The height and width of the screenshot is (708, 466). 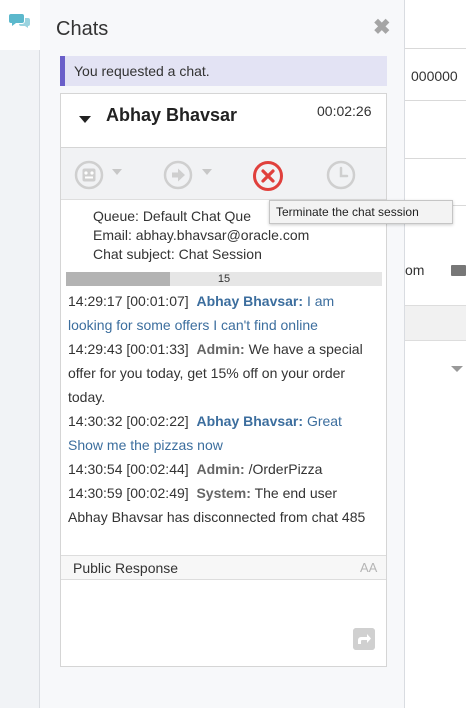 What do you see at coordinates (341, 175) in the screenshot?
I see `clock-icon` at bounding box center [341, 175].